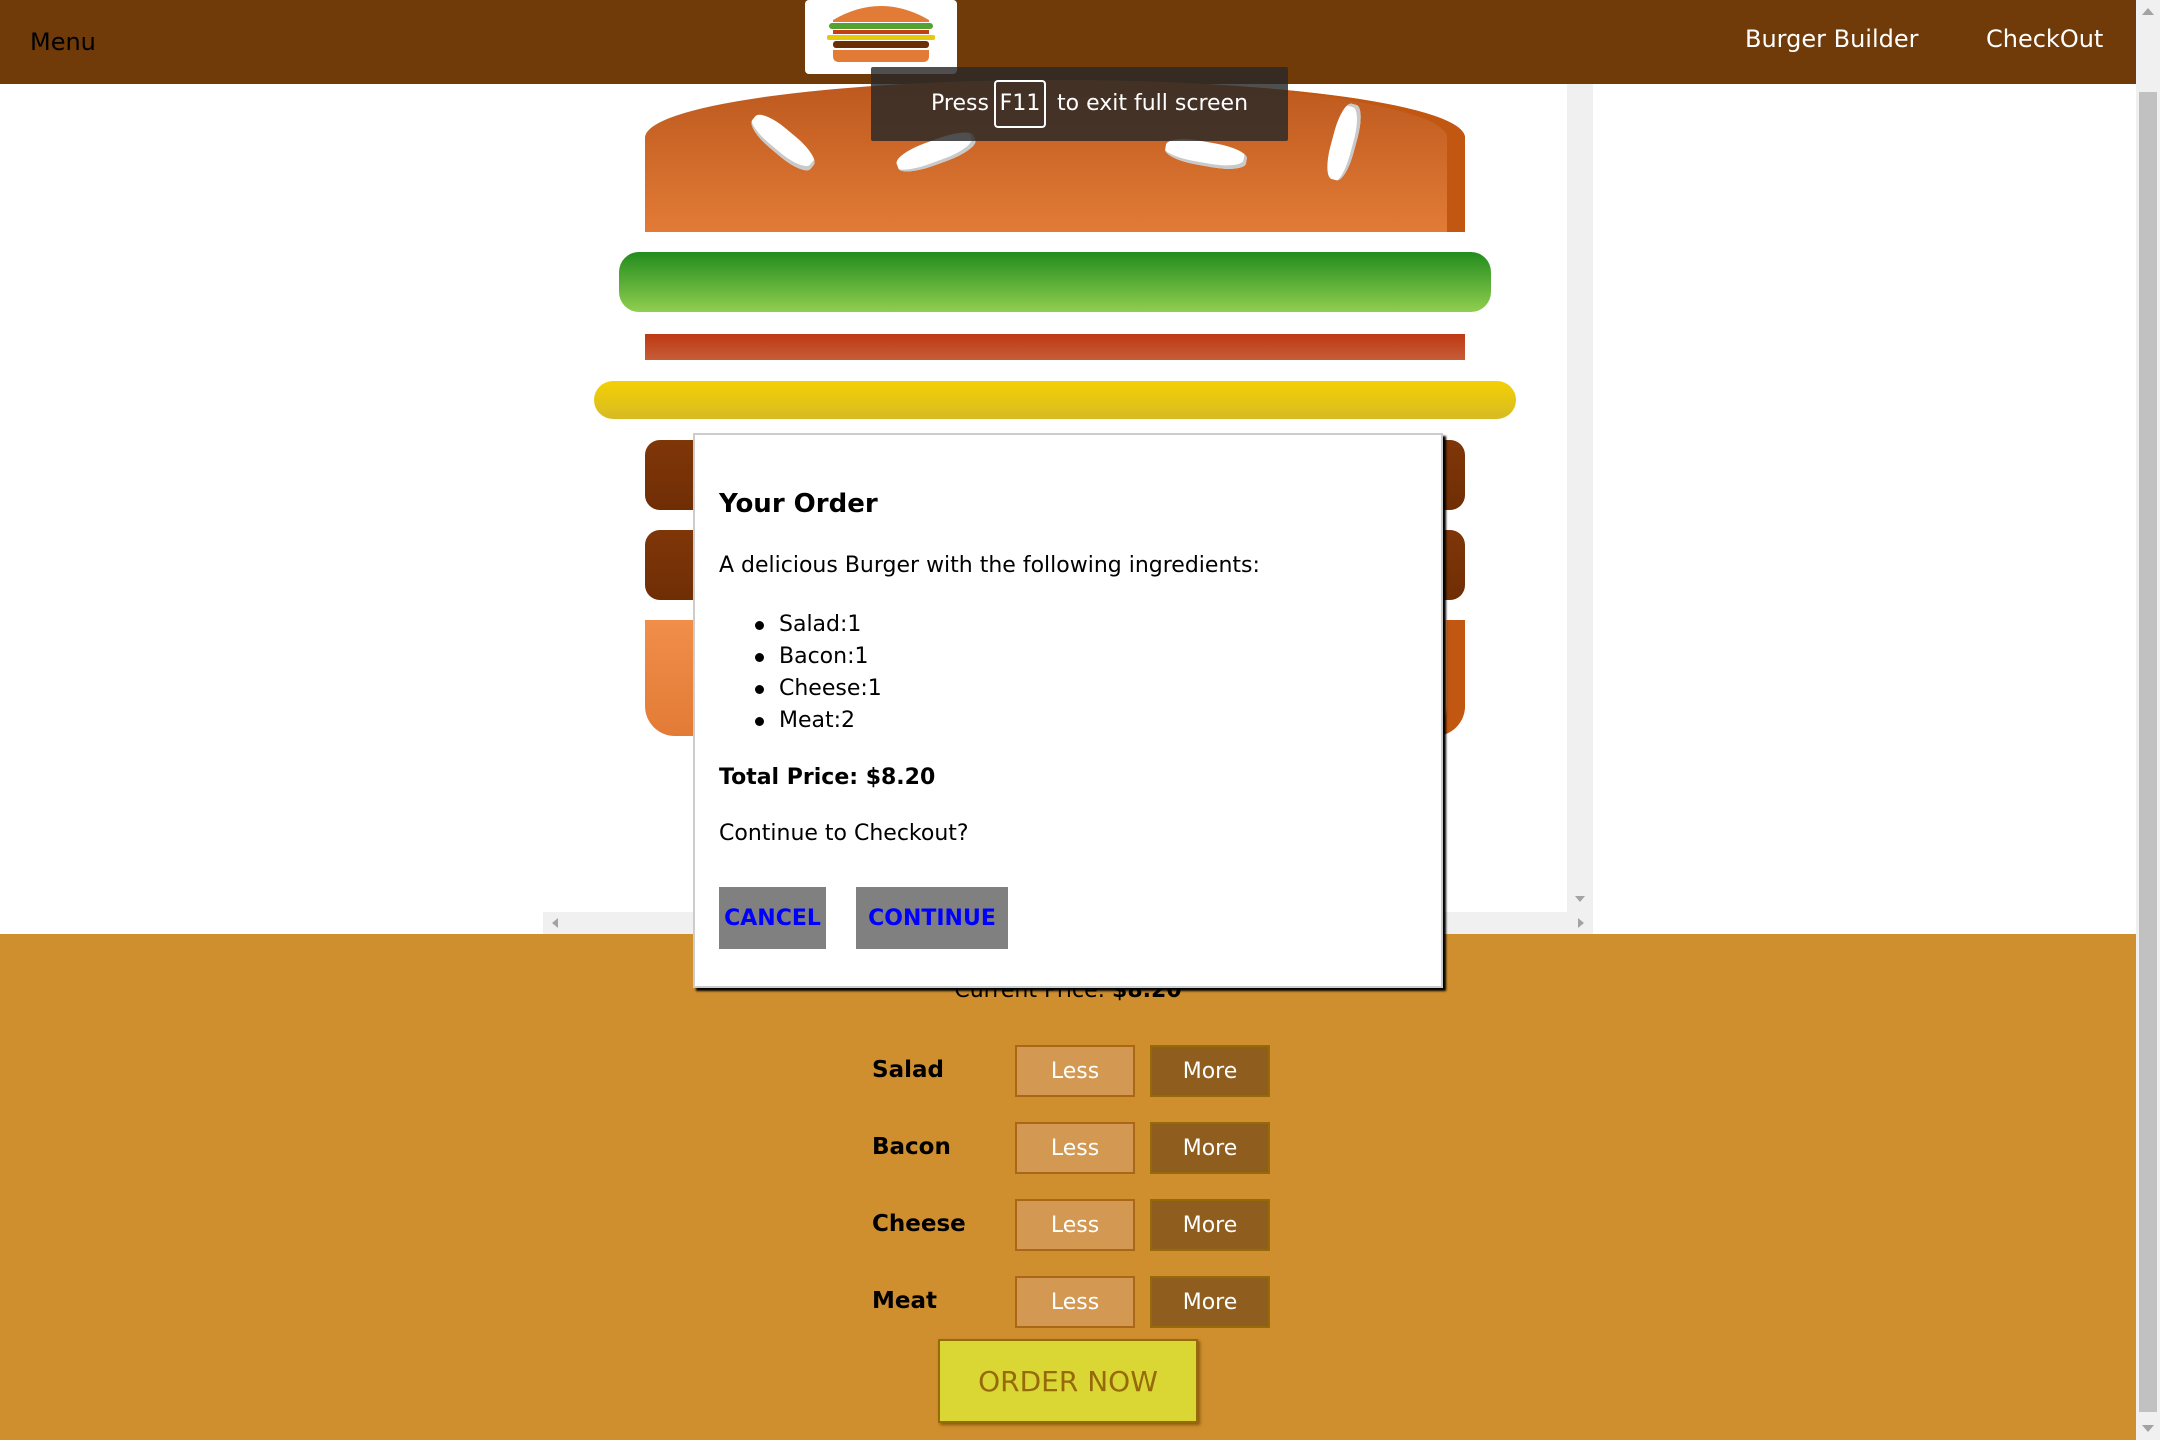 This screenshot has height=1440, width=2160. I want to click on list-item: Salad:1, so click(818, 625).